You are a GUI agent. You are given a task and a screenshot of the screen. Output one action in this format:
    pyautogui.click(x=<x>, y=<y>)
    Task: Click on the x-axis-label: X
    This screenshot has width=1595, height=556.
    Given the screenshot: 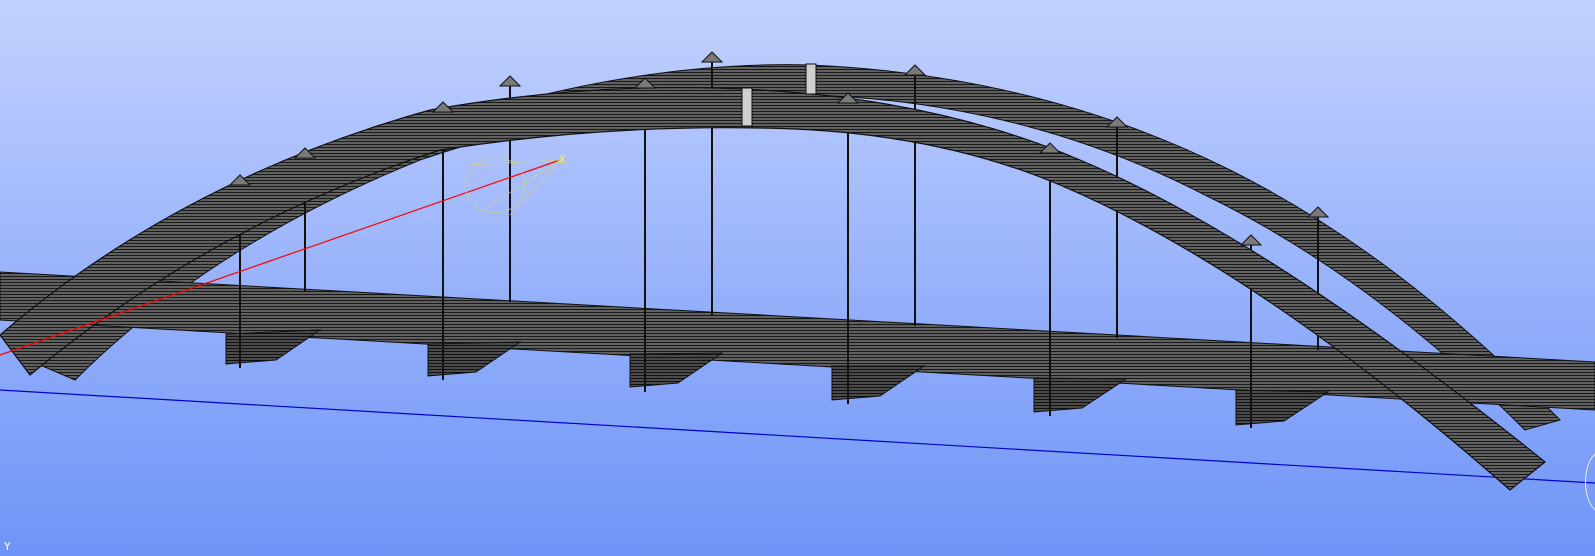 What is the action you would take?
    pyautogui.click(x=562, y=159)
    